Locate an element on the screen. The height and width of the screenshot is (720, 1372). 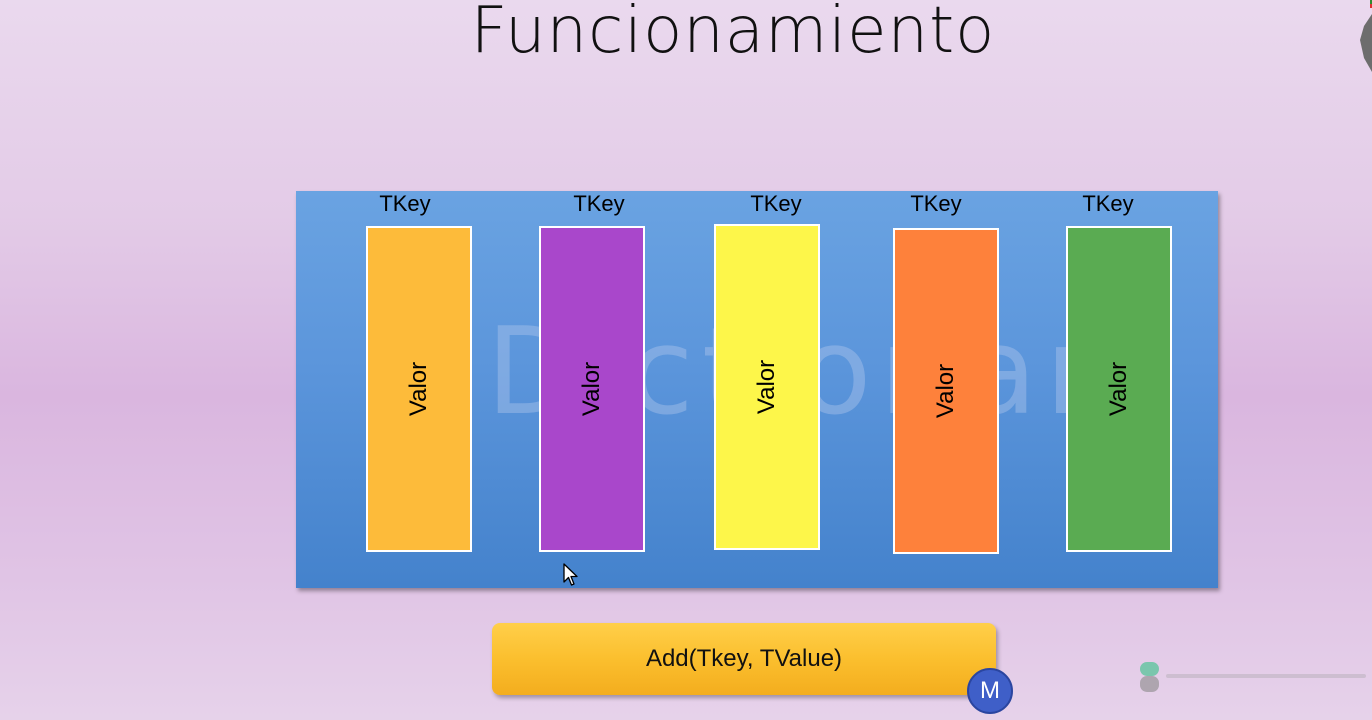
add-method-button: Add(Tkey, TValue) is located at coordinates (744, 659).